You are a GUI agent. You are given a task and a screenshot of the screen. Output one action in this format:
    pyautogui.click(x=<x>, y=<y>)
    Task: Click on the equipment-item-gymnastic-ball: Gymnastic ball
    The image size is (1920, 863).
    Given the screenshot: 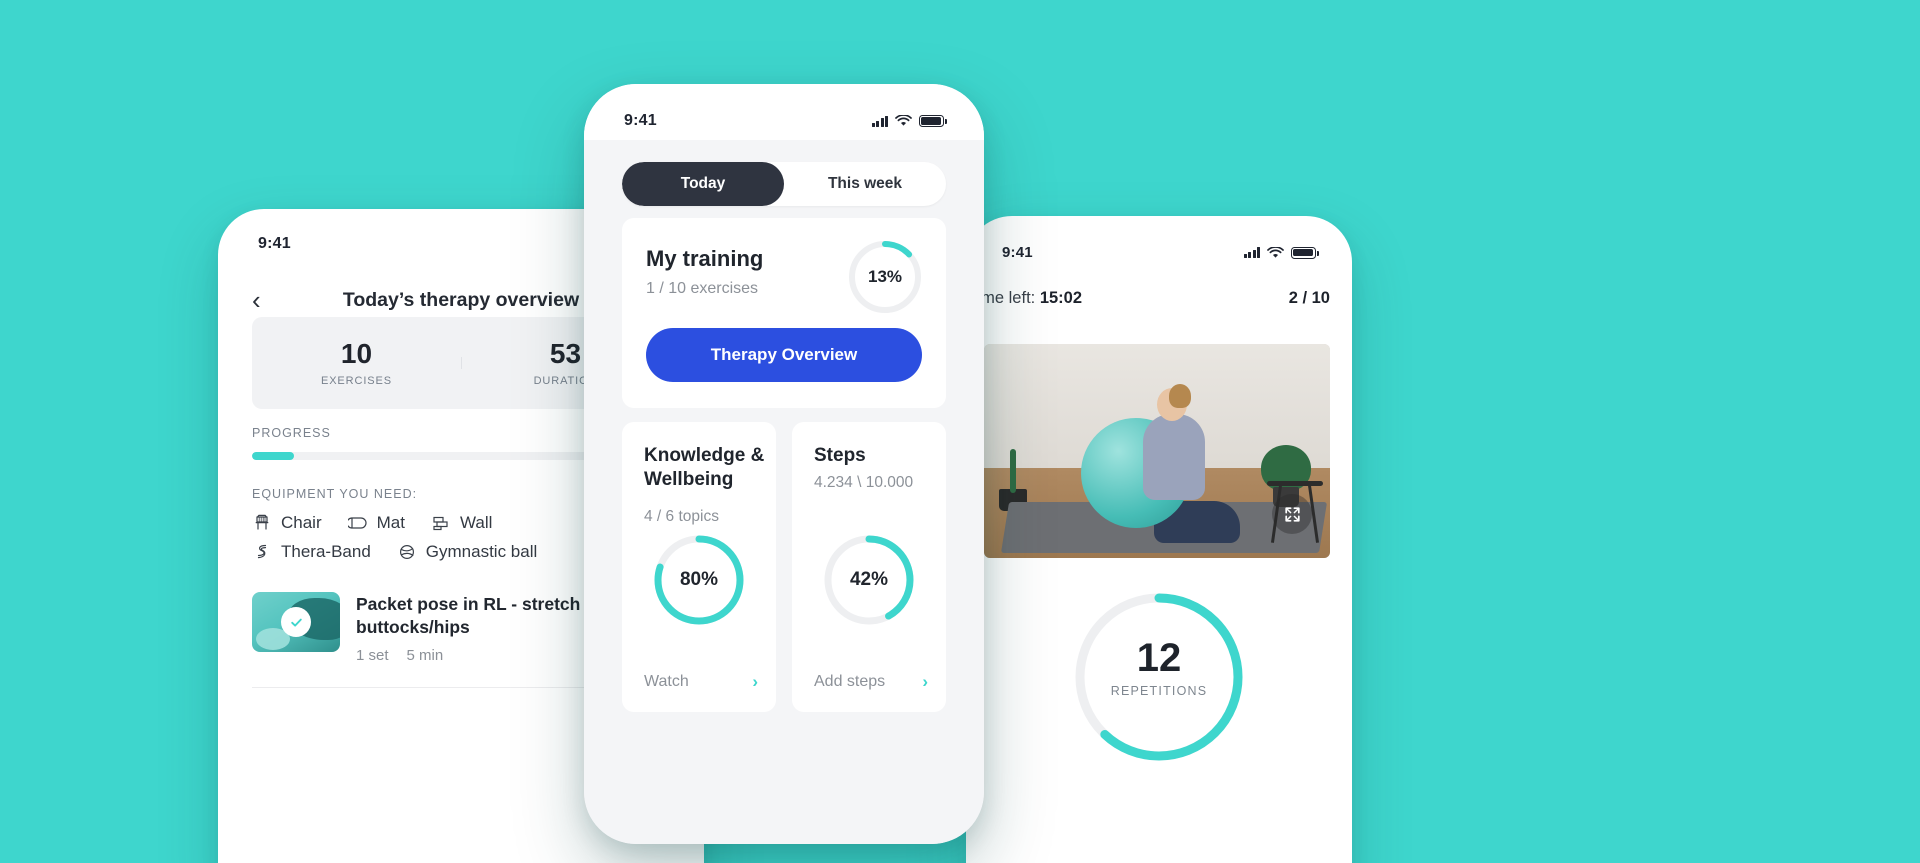 What is the action you would take?
    pyautogui.click(x=467, y=552)
    